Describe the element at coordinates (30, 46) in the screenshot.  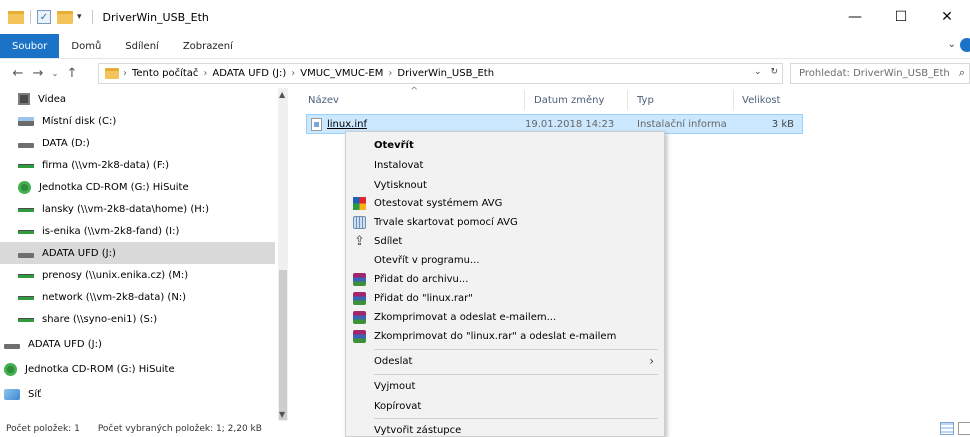
I see `tab-soubor: Soubor` at that location.